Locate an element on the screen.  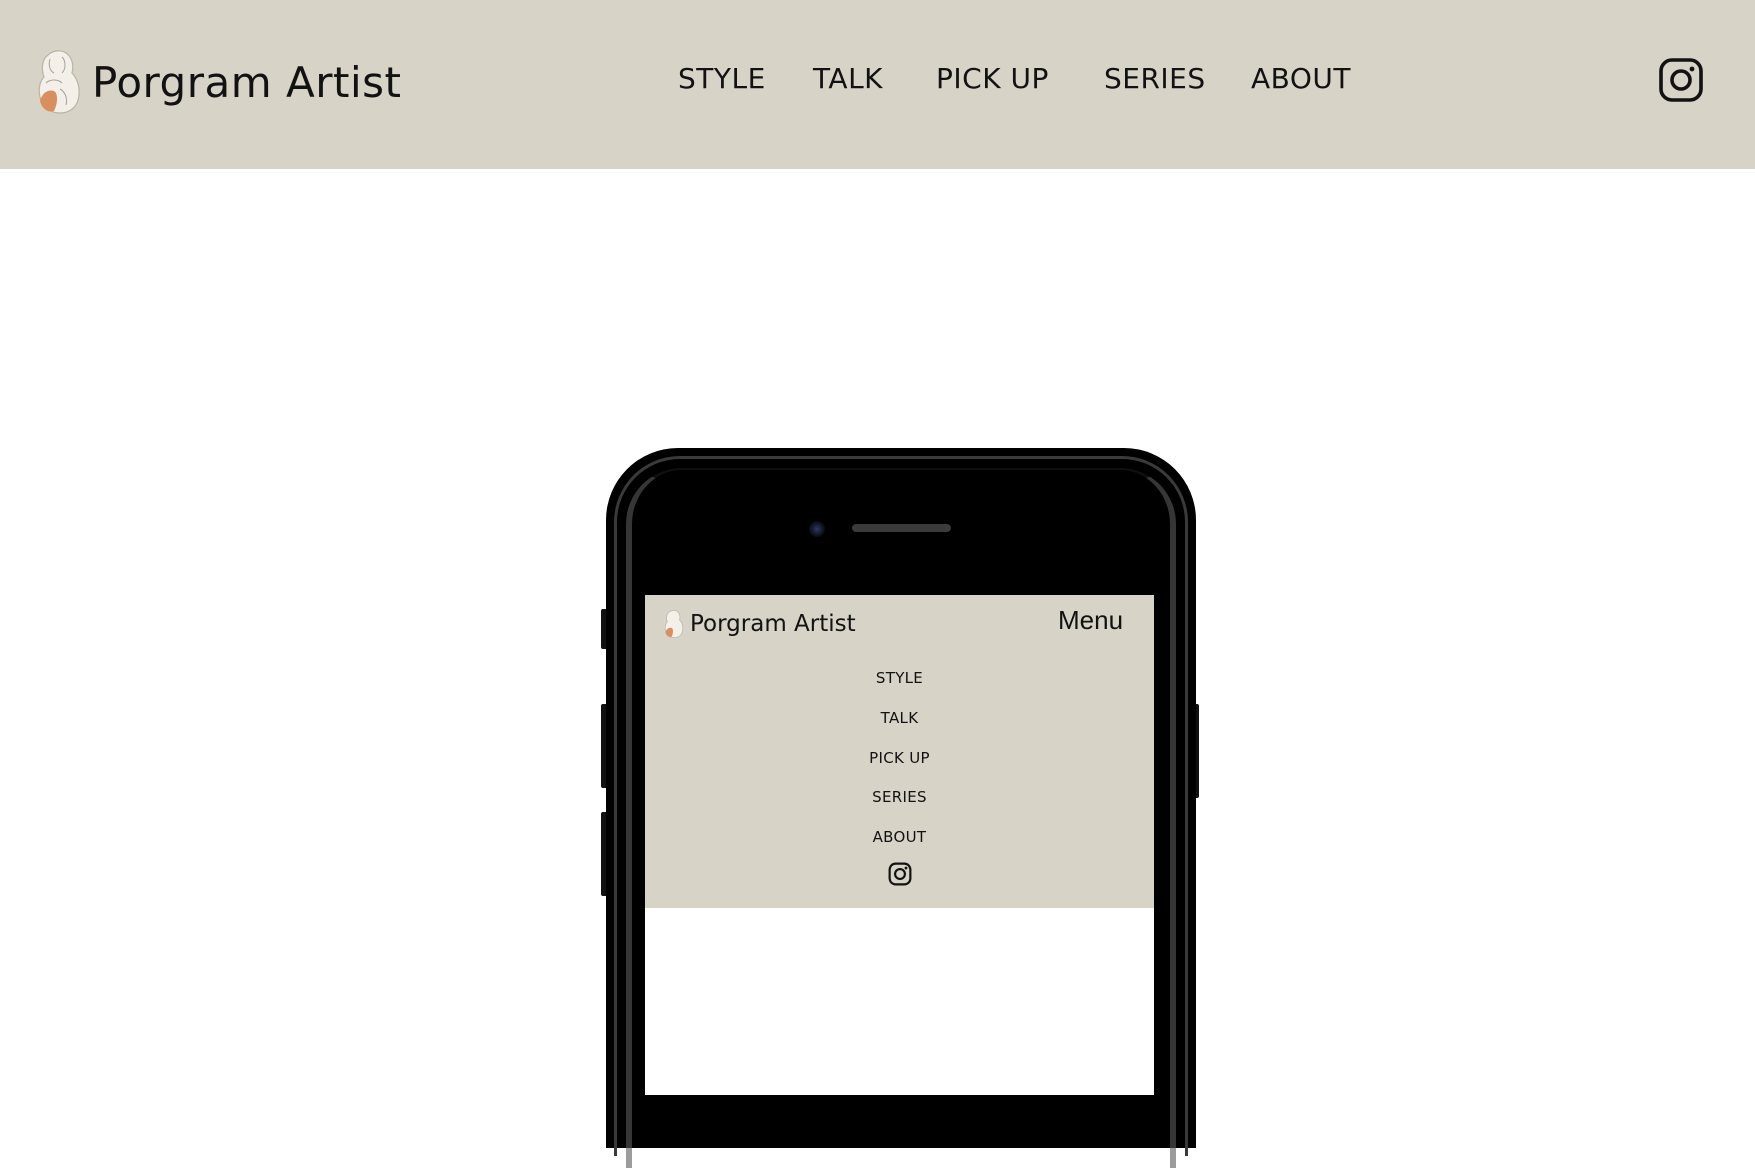
nav-item-about: ABOUT is located at coordinates (1301, 78).